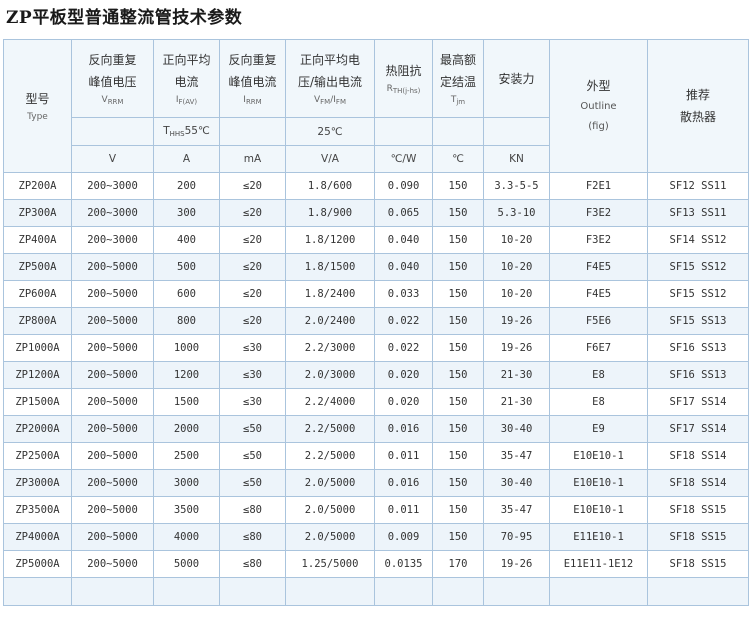 This screenshot has height=617, width=754. Describe the element at coordinates (598, 348) in the screenshot. I see `cell-outline: F6E7` at that location.